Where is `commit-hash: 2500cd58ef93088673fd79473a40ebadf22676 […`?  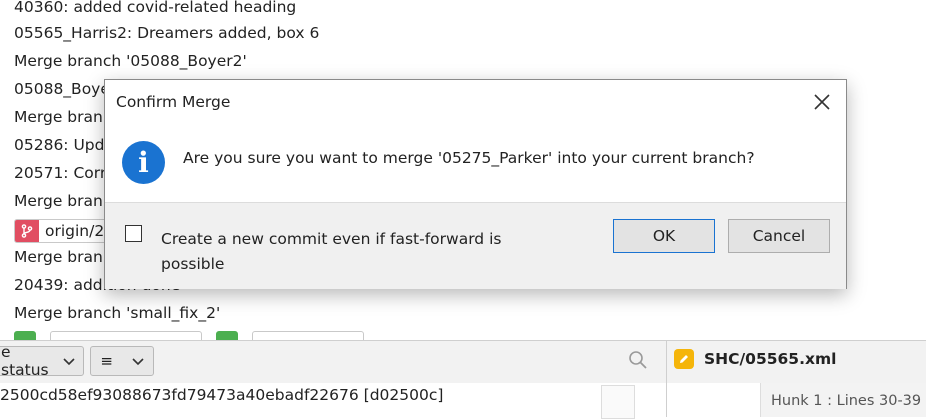 commit-hash: 2500cd58ef93088673fd79473a40ebadf22676 [… is located at coordinates (222, 395).